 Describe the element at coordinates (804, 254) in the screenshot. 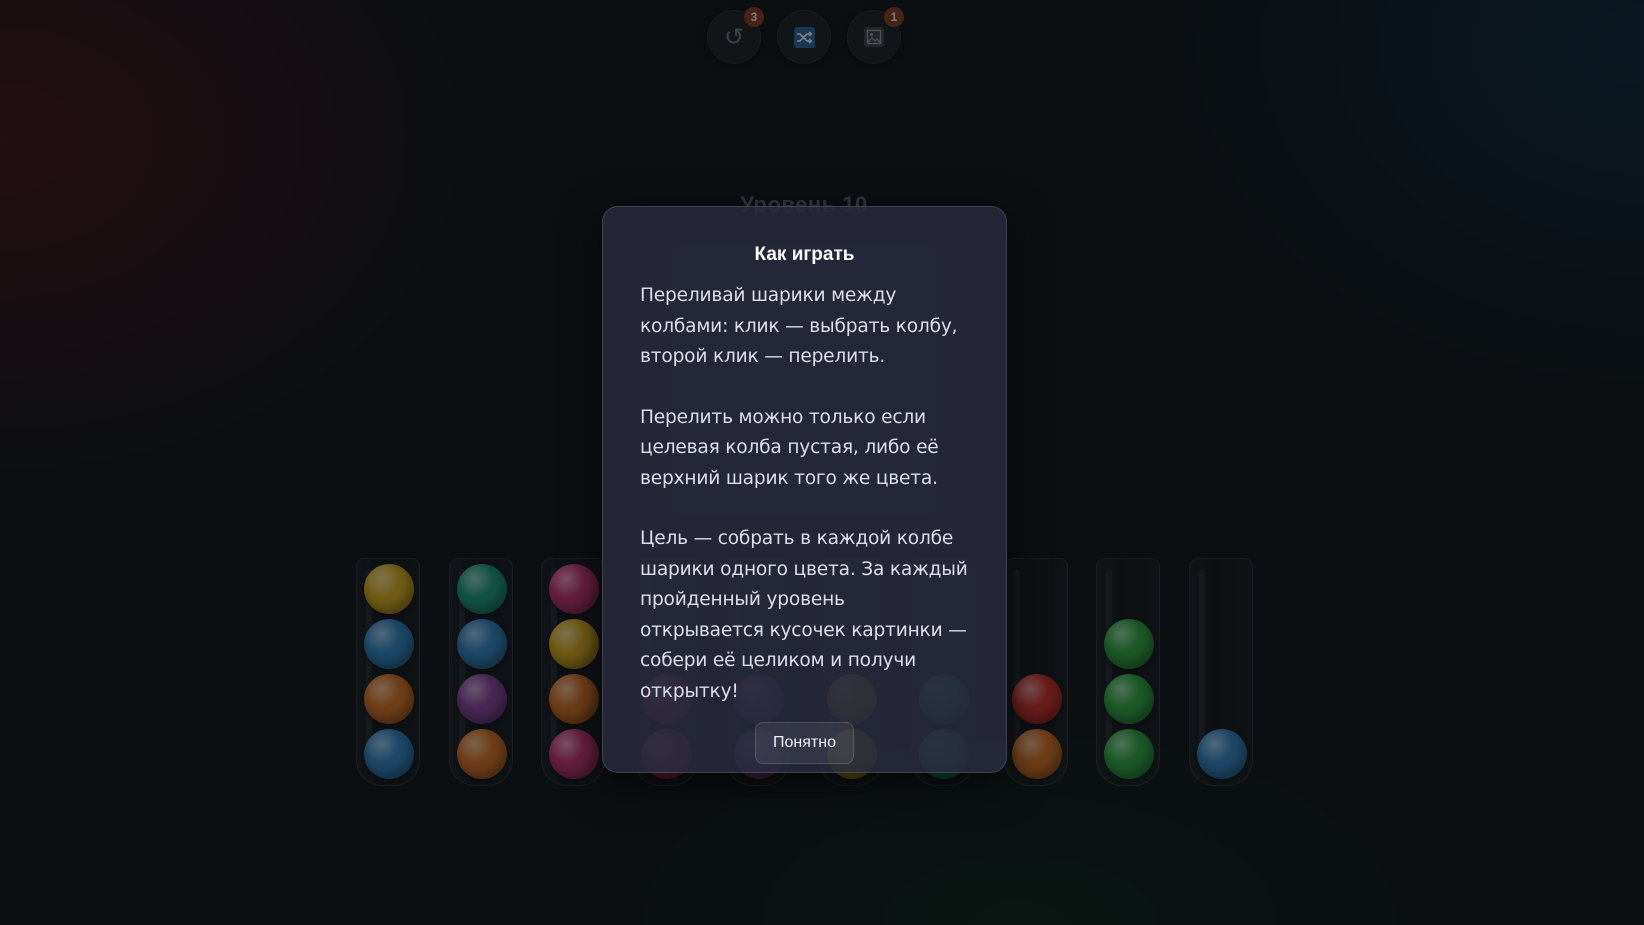

I see `dialog-title: Как играть` at that location.